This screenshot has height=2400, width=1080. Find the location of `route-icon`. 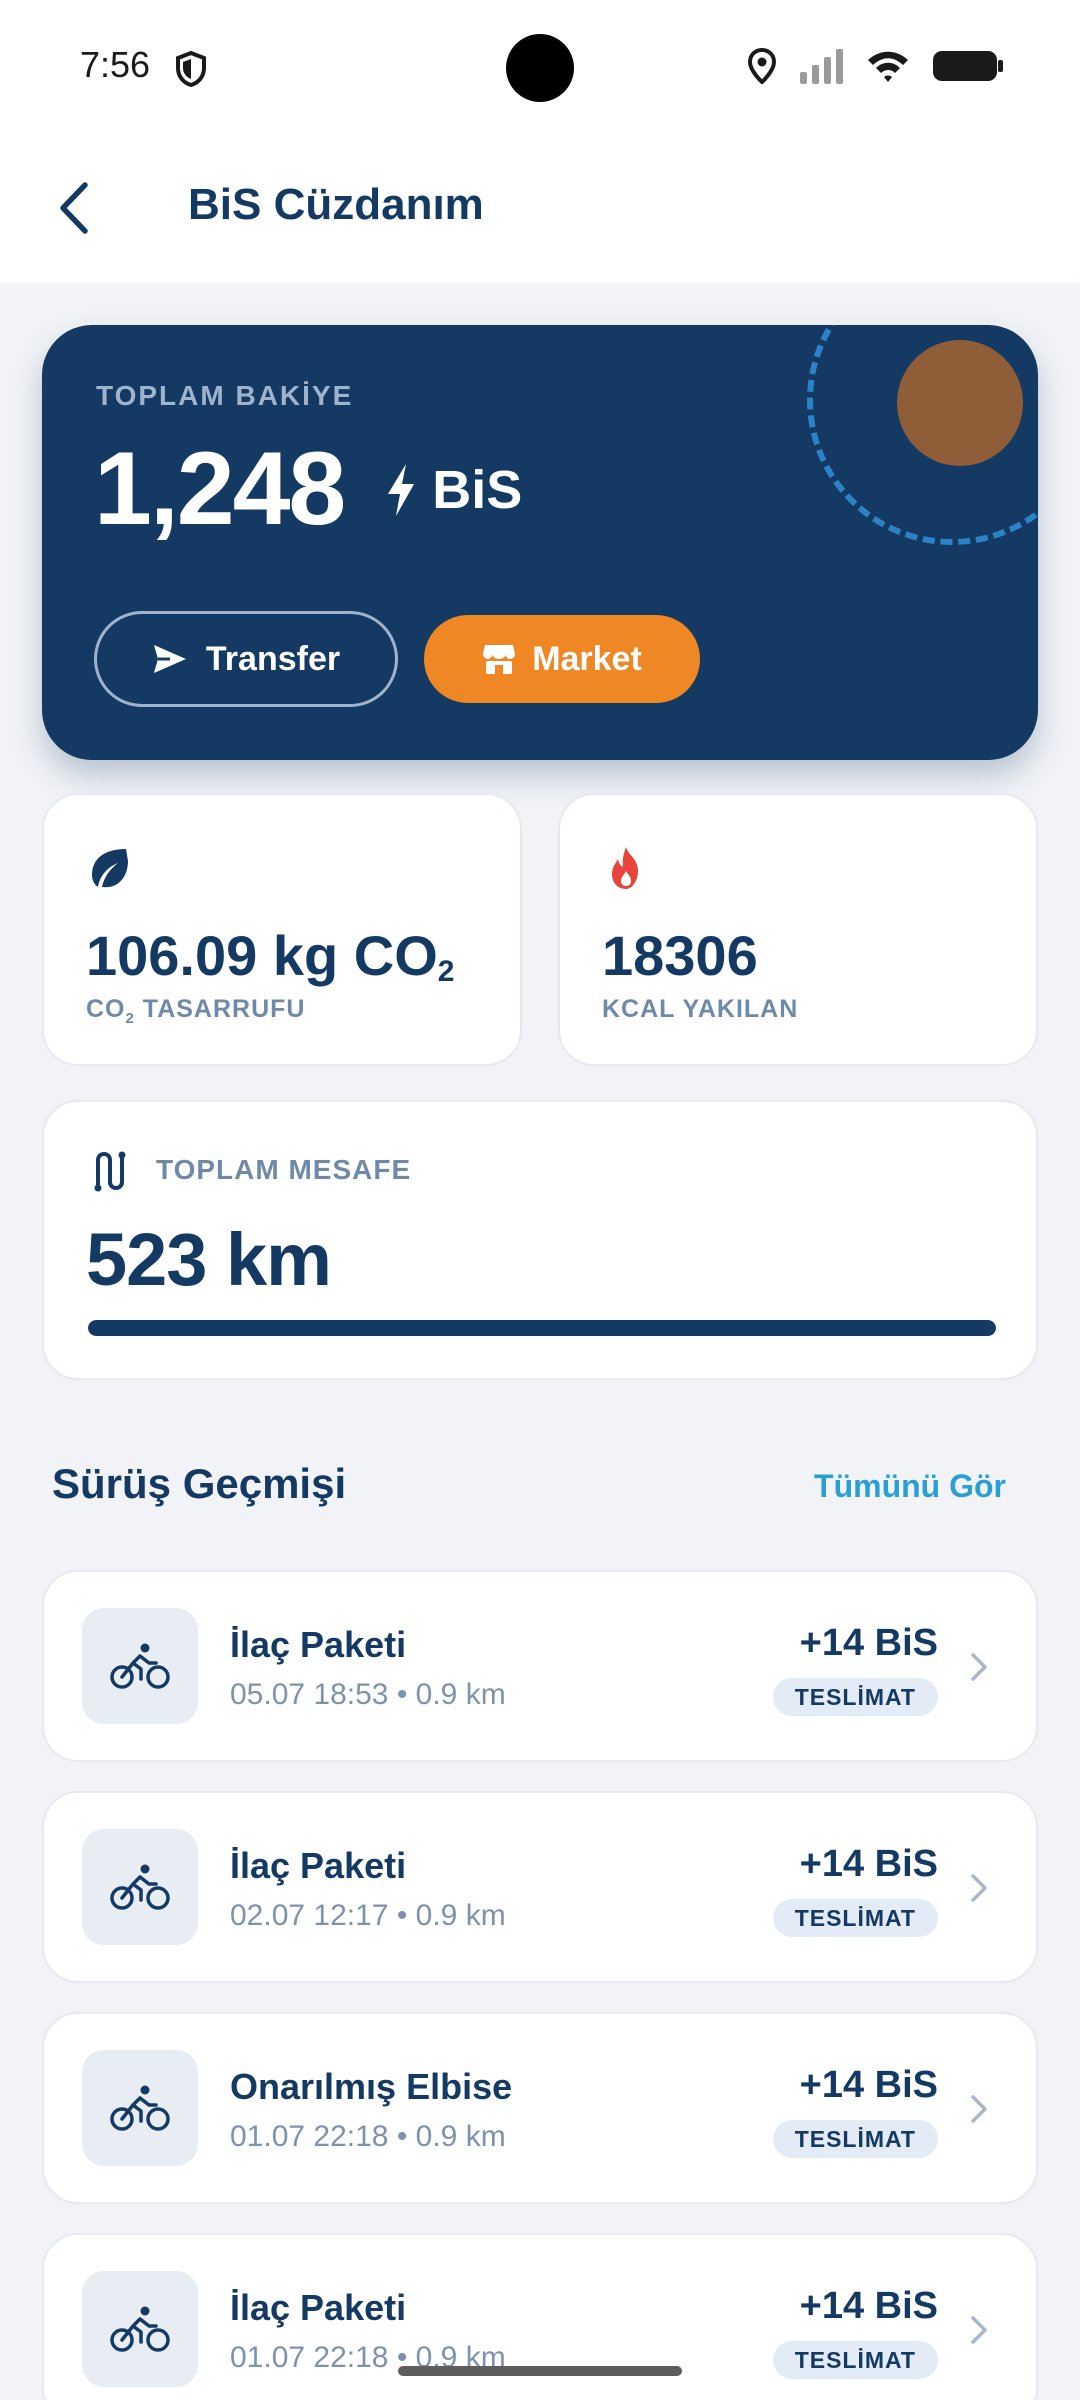

route-icon is located at coordinates (110, 1171).